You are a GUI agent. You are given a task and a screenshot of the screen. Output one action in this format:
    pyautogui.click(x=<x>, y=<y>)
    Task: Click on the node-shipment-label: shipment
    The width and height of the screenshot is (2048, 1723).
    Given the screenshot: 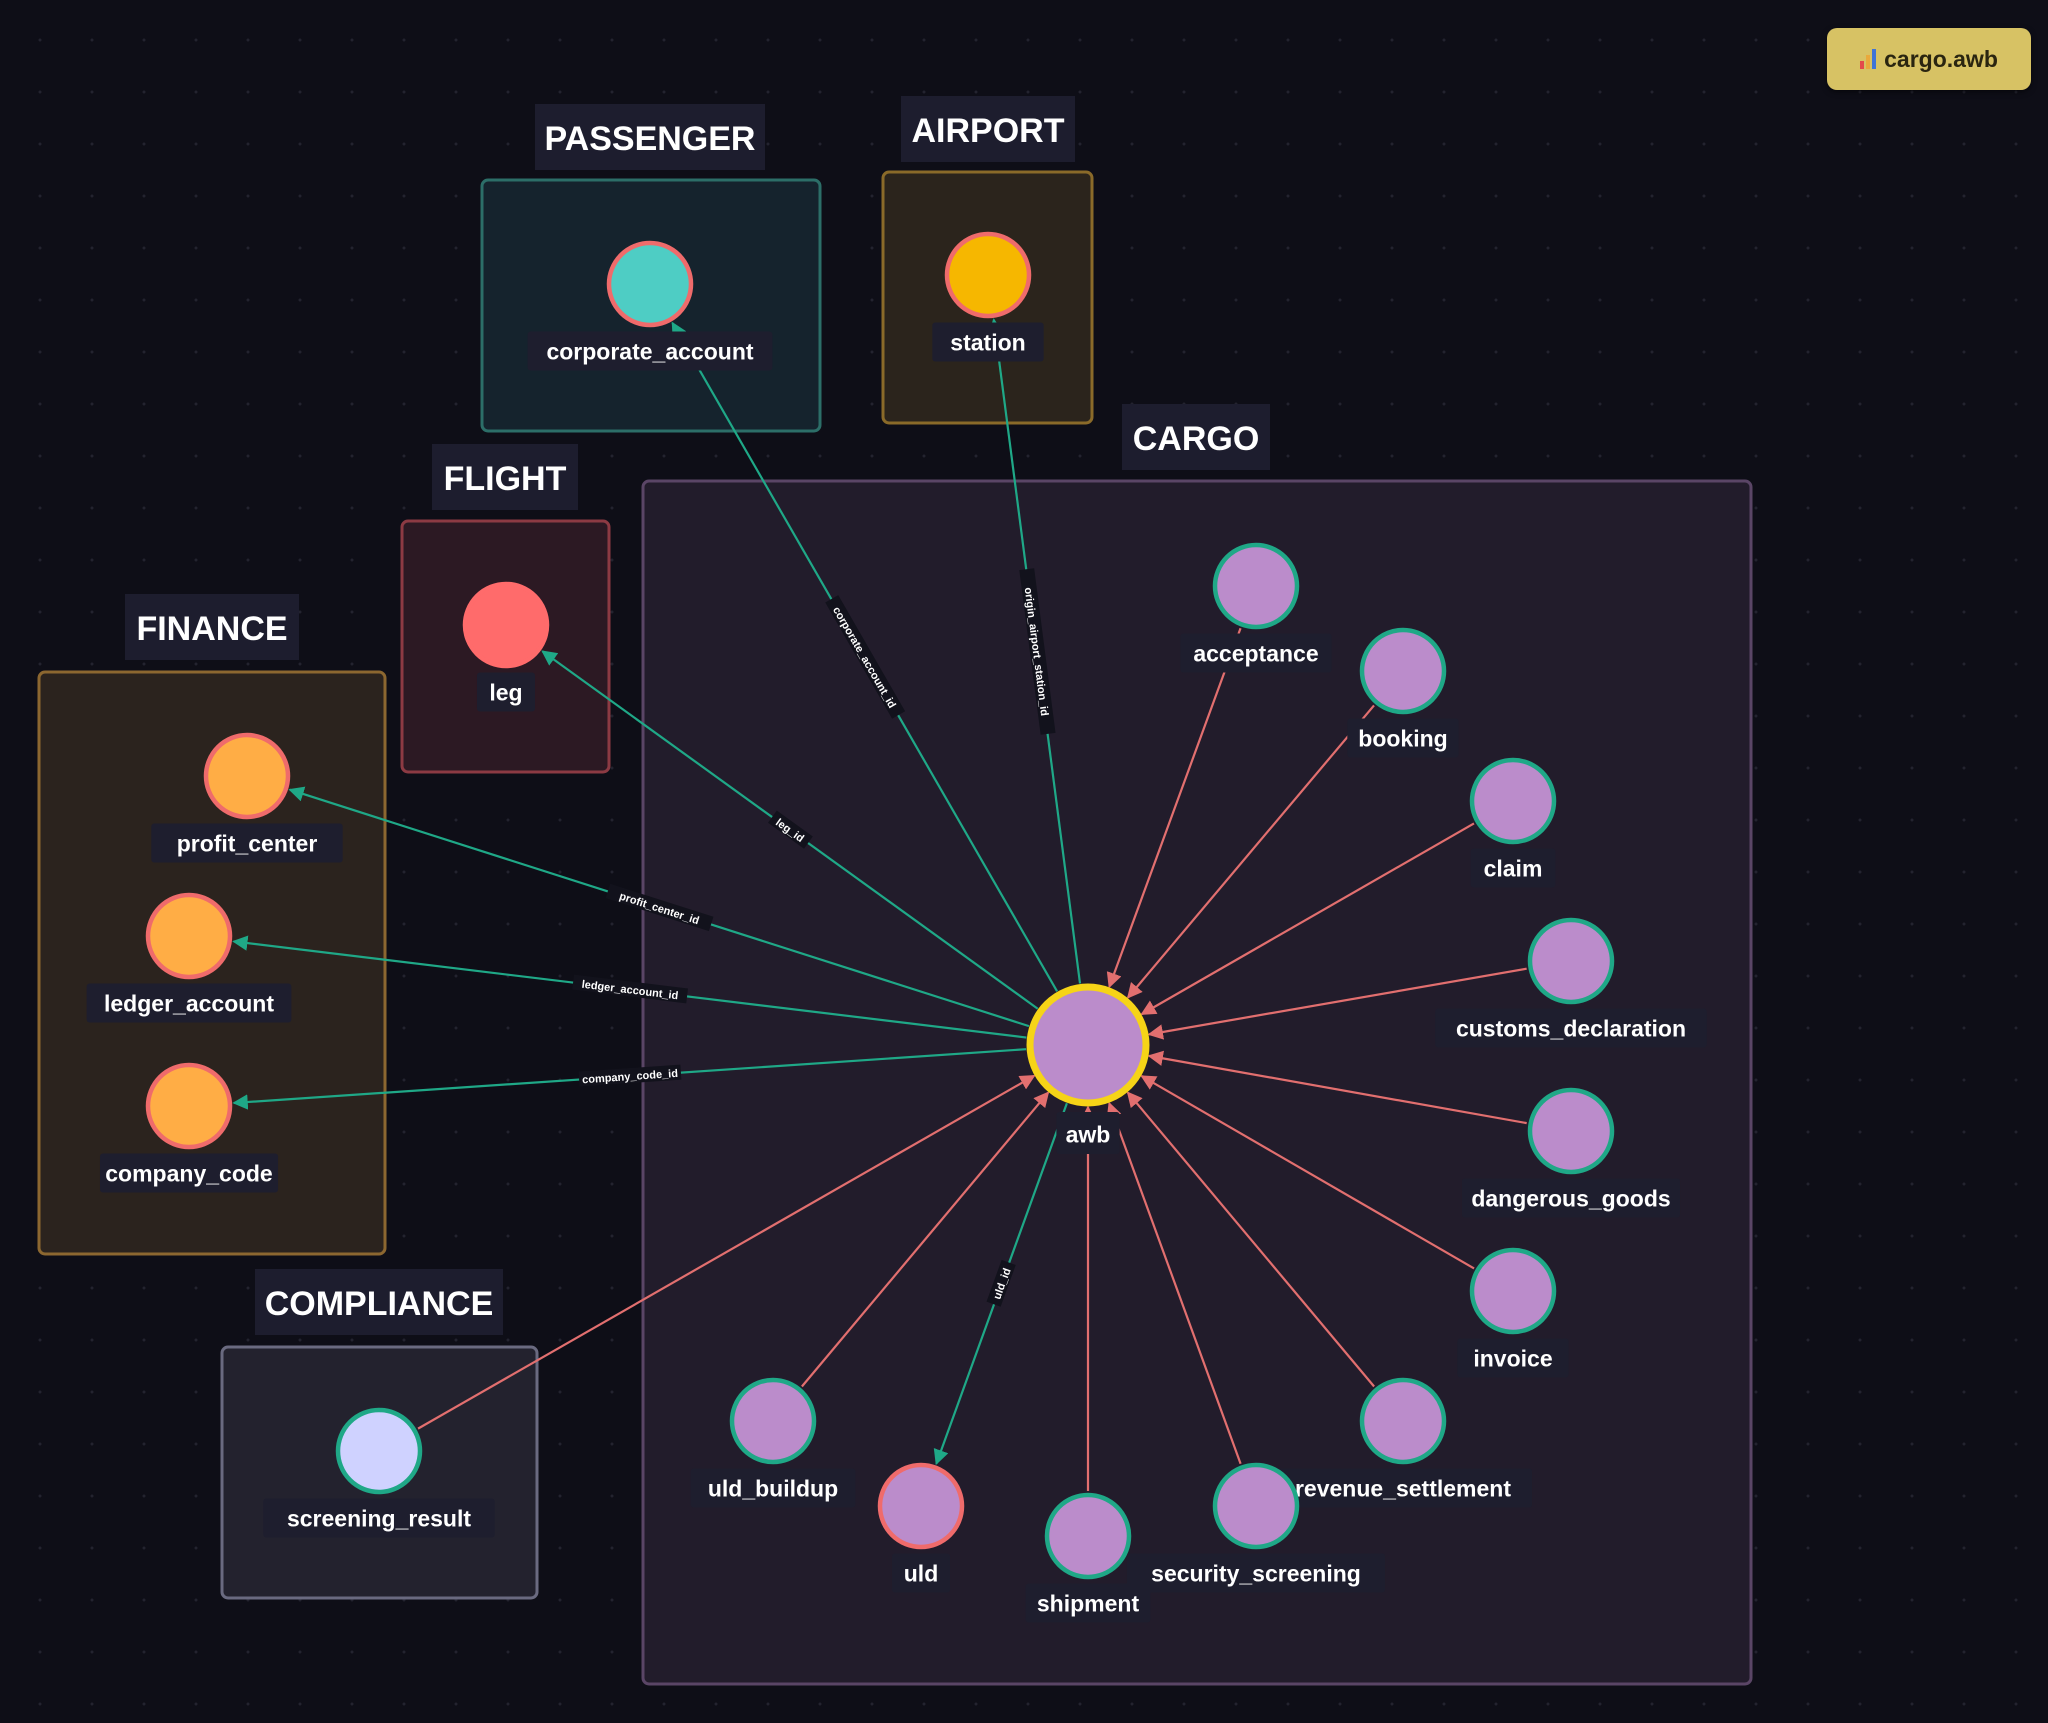 What is the action you would take?
    pyautogui.click(x=1088, y=1603)
    